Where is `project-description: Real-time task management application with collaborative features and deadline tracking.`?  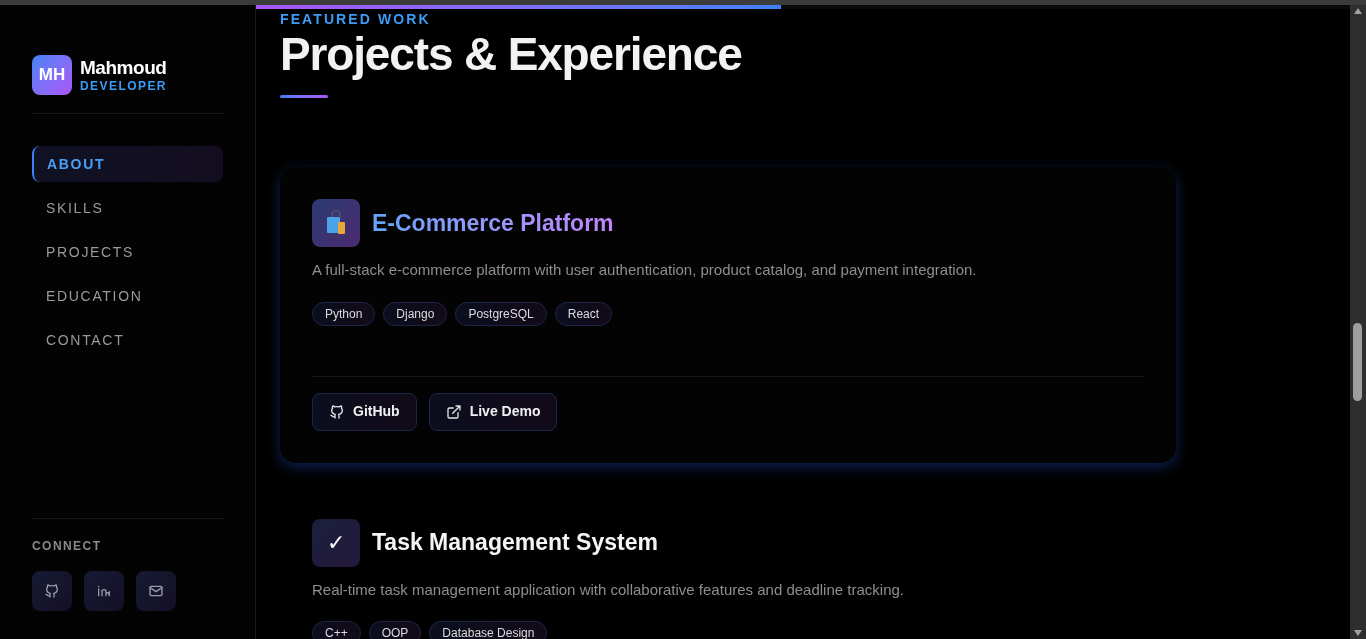
project-description: Real-time task management application with collaborative features and deadline tracking. is located at coordinates (608, 589).